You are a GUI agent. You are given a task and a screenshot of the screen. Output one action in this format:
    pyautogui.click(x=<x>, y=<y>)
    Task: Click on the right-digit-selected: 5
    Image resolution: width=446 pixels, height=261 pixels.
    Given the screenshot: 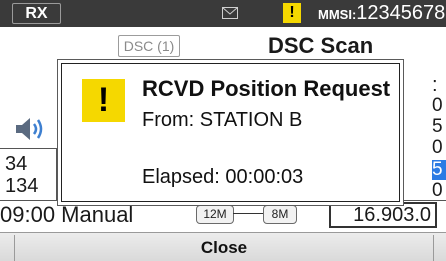 What is the action you would take?
    pyautogui.click(x=439, y=170)
    